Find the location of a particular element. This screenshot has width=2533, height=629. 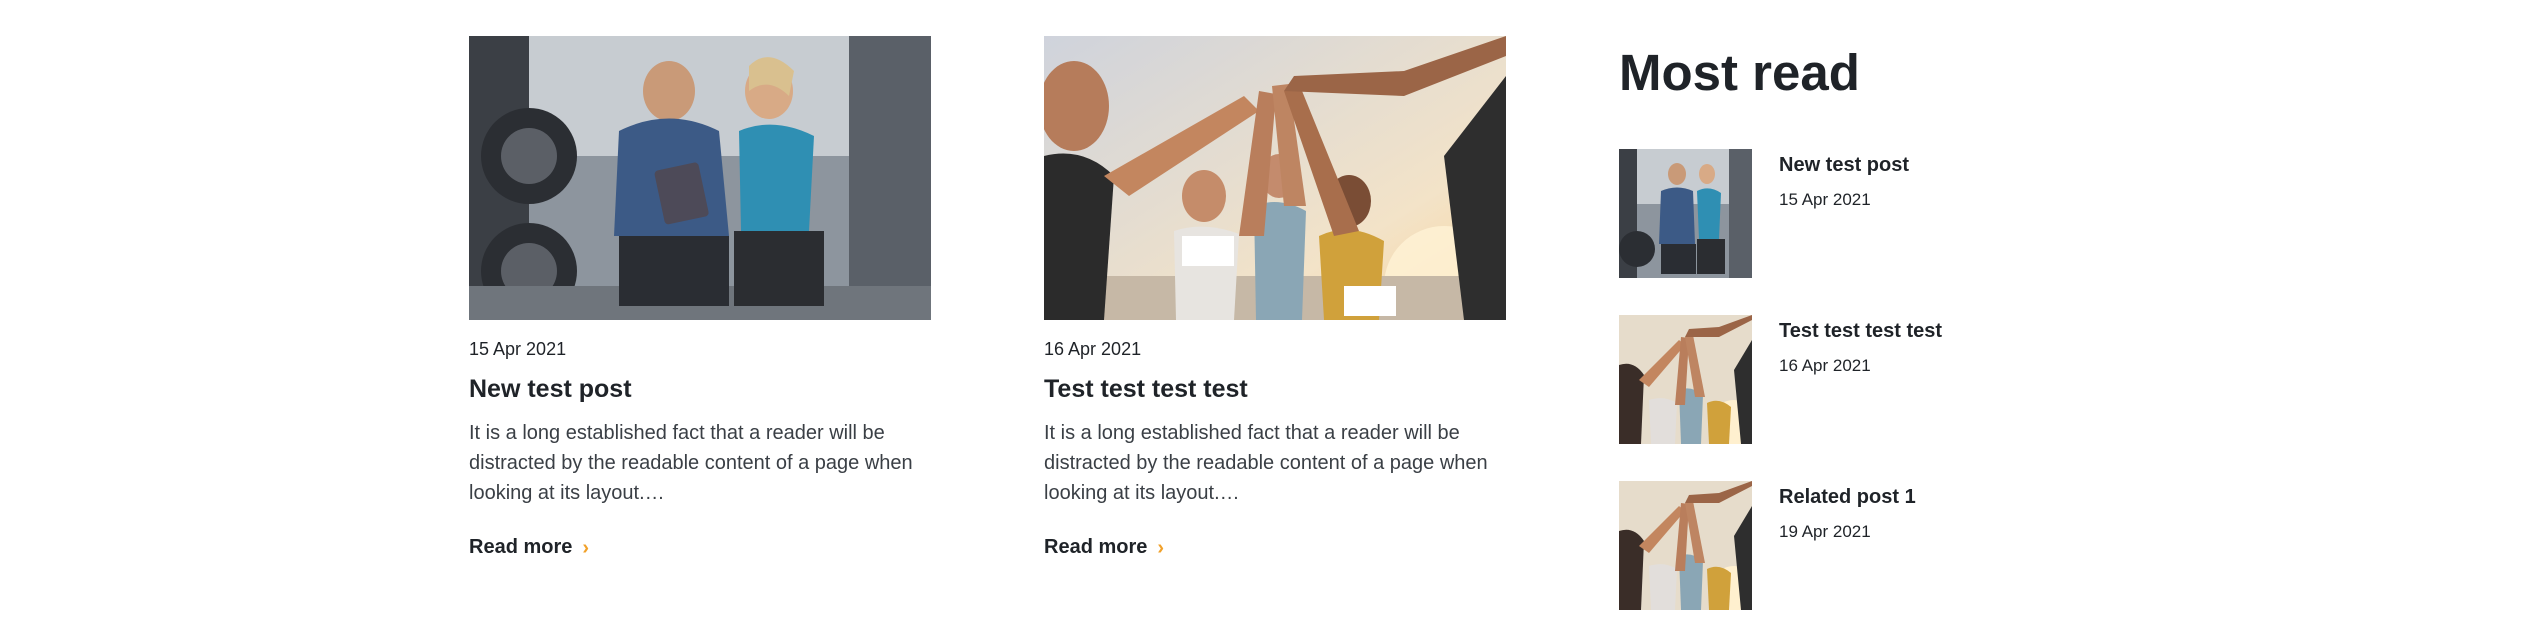

post-date: 16 Apr 2021 is located at coordinates (1093, 349).